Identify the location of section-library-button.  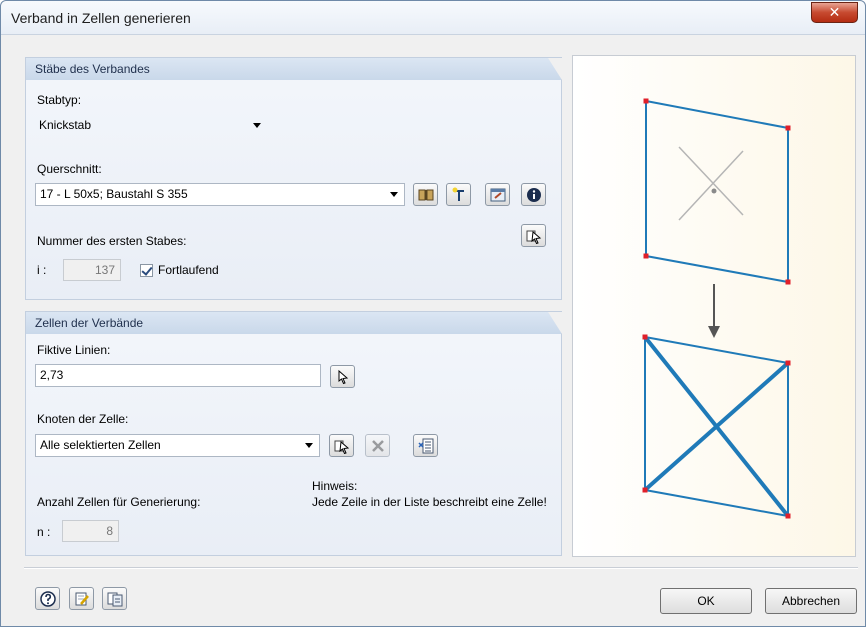
(425, 194).